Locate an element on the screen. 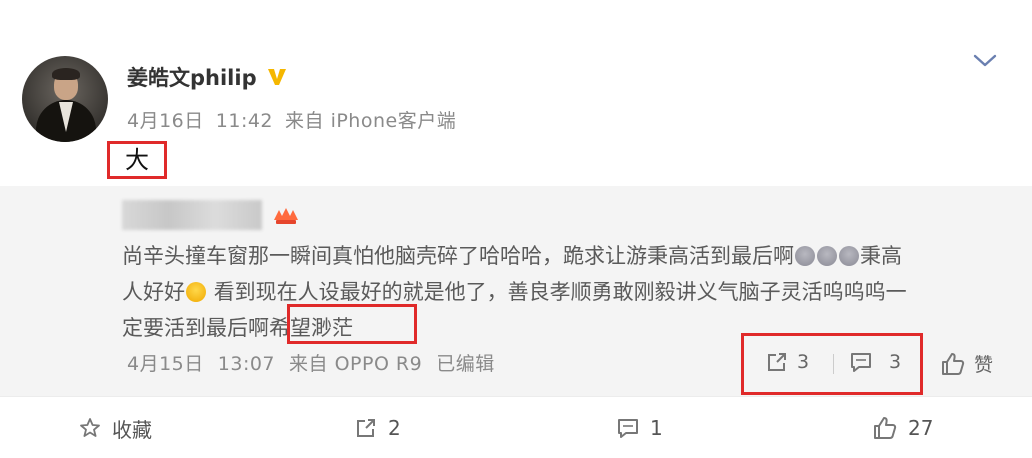 The image size is (1032, 458). comment-line-3-head: 定要活到最后啊 is located at coordinates (195, 328).